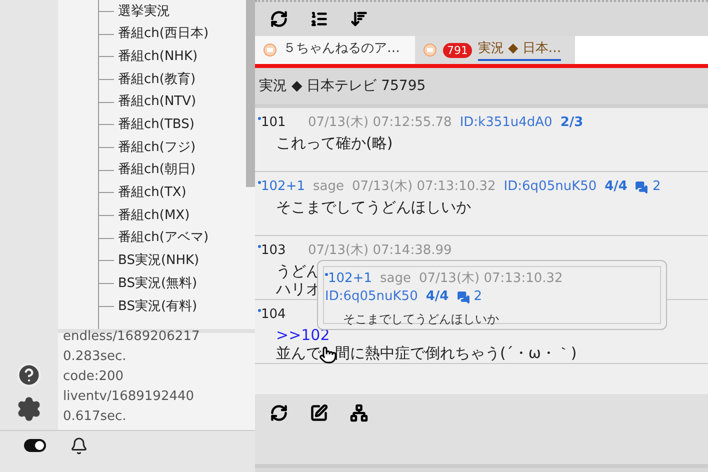 The height and width of the screenshot is (472, 708). What do you see at coordinates (273, 315) in the screenshot?
I see `post-number: 104` at bounding box center [273, 315].